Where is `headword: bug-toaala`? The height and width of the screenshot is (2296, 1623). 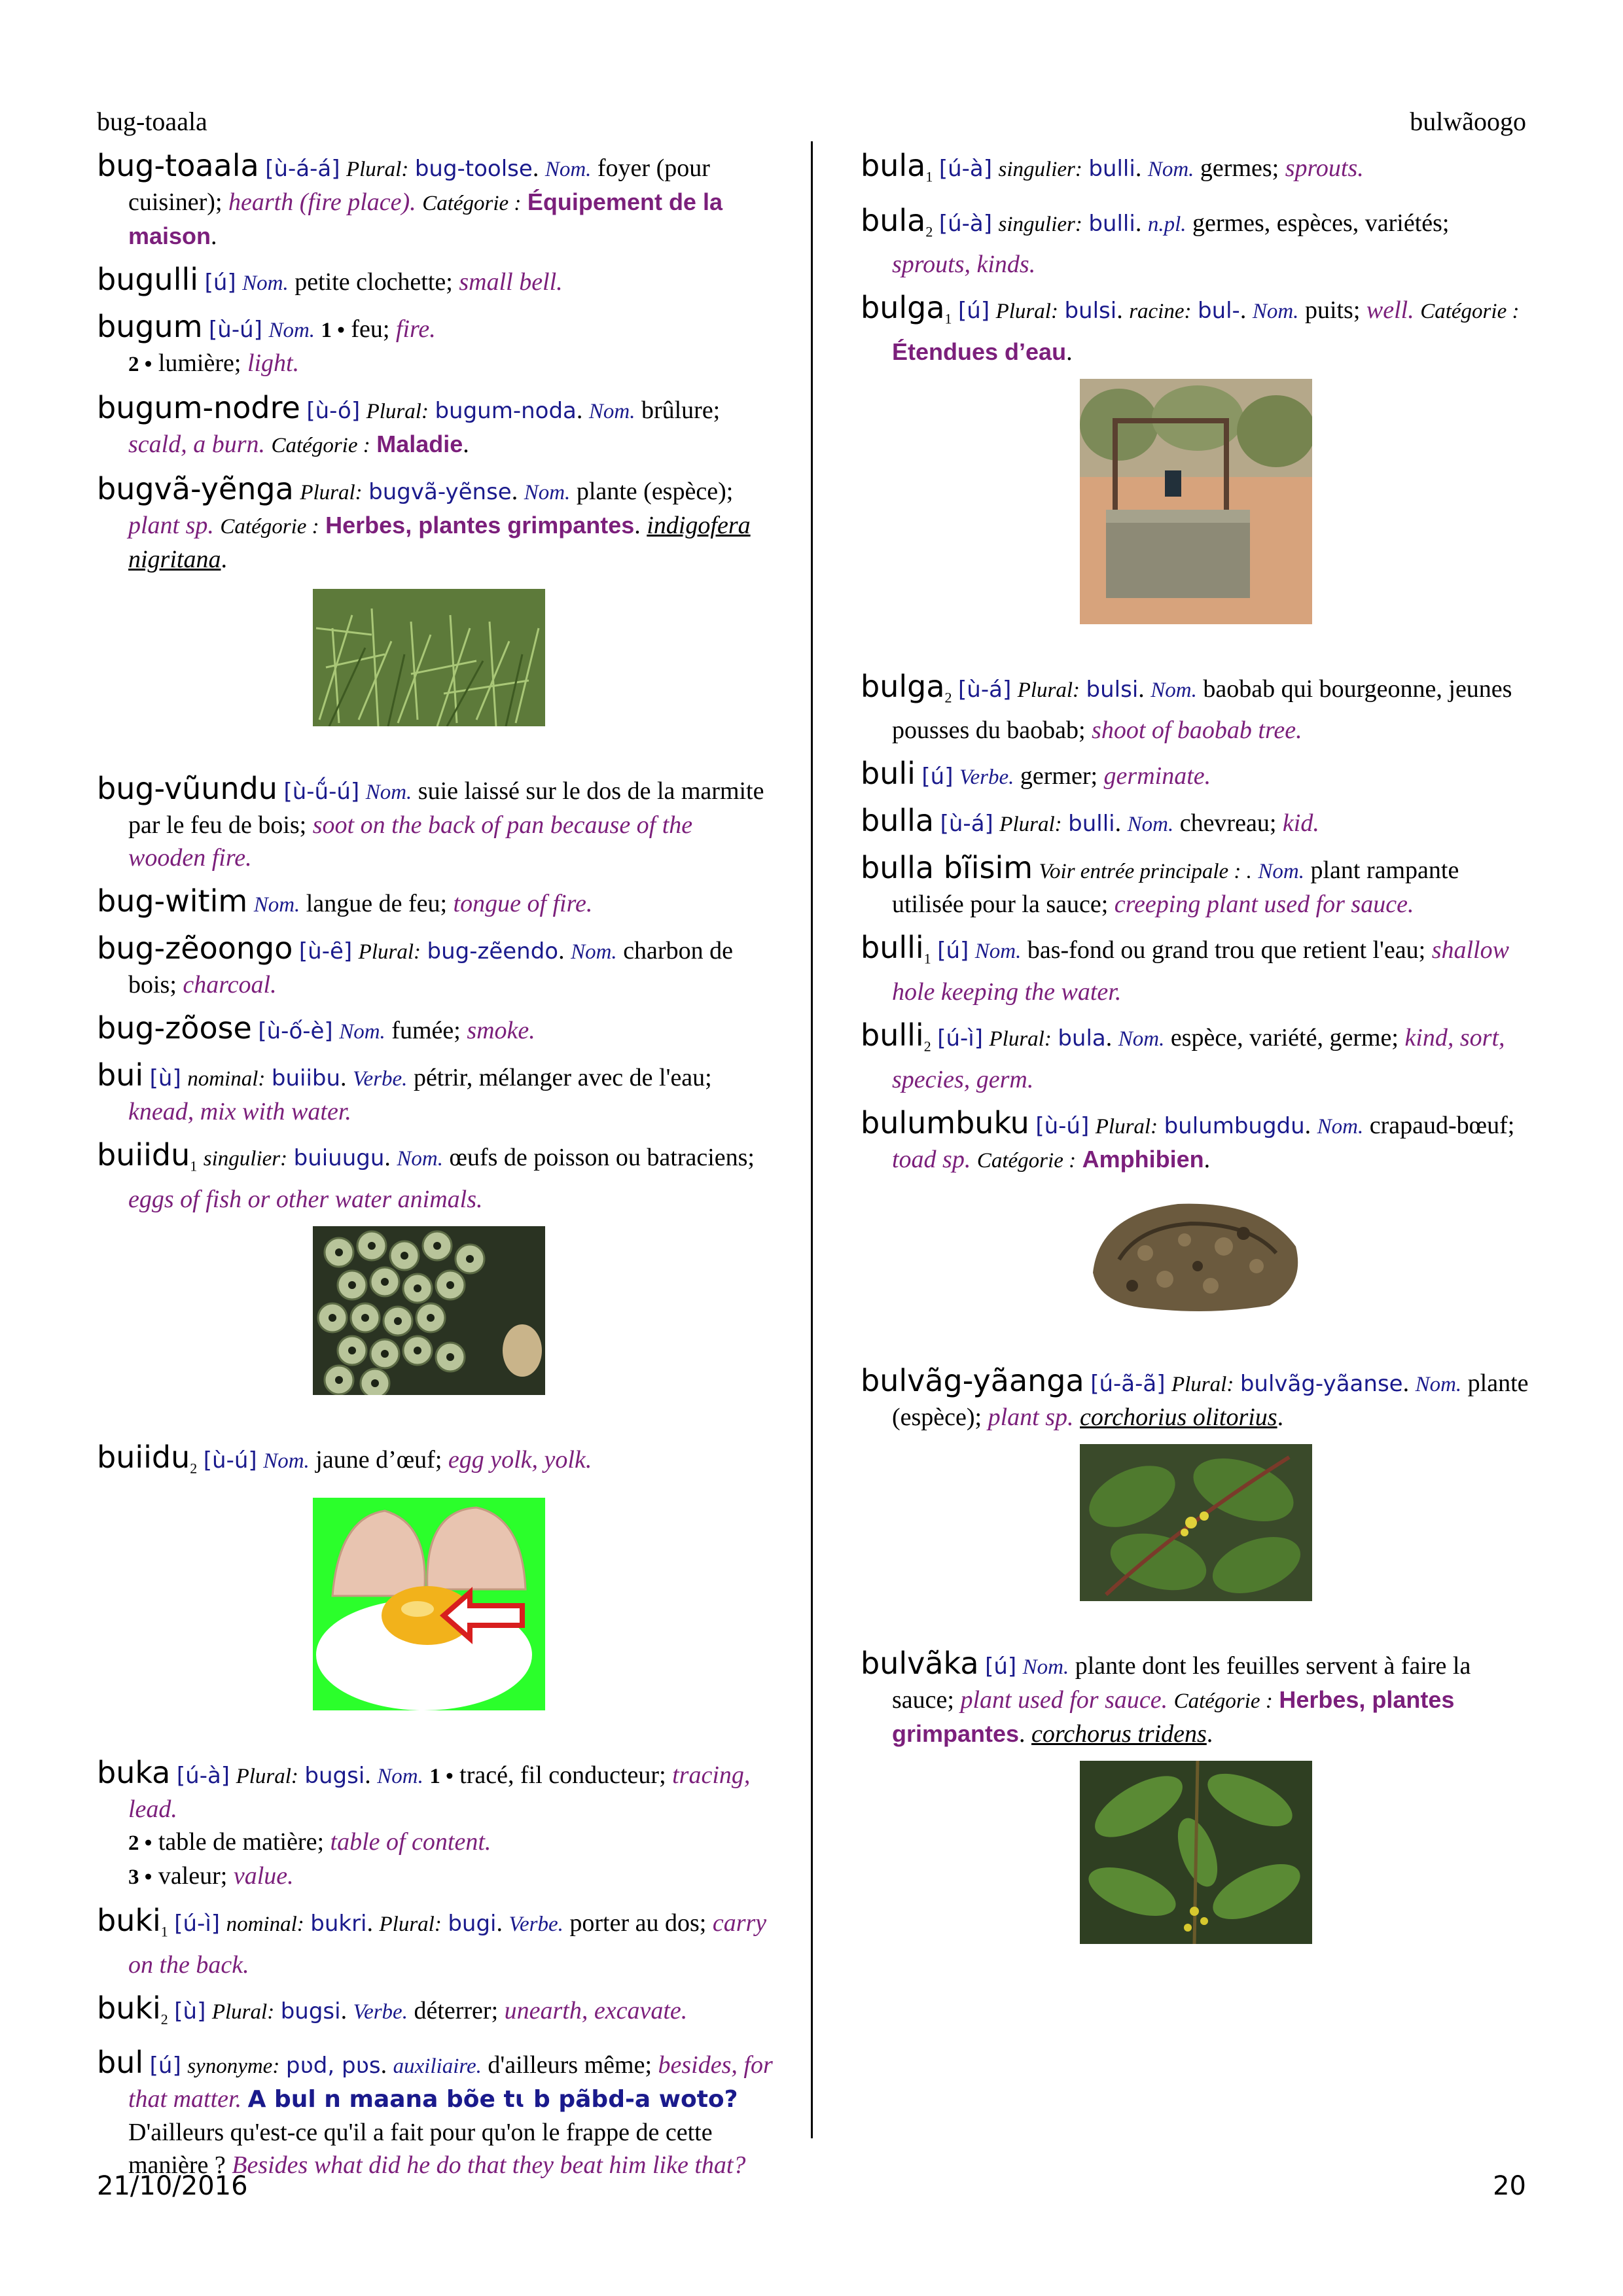
headword: bug-toaala is located at coordinates (178, 165).